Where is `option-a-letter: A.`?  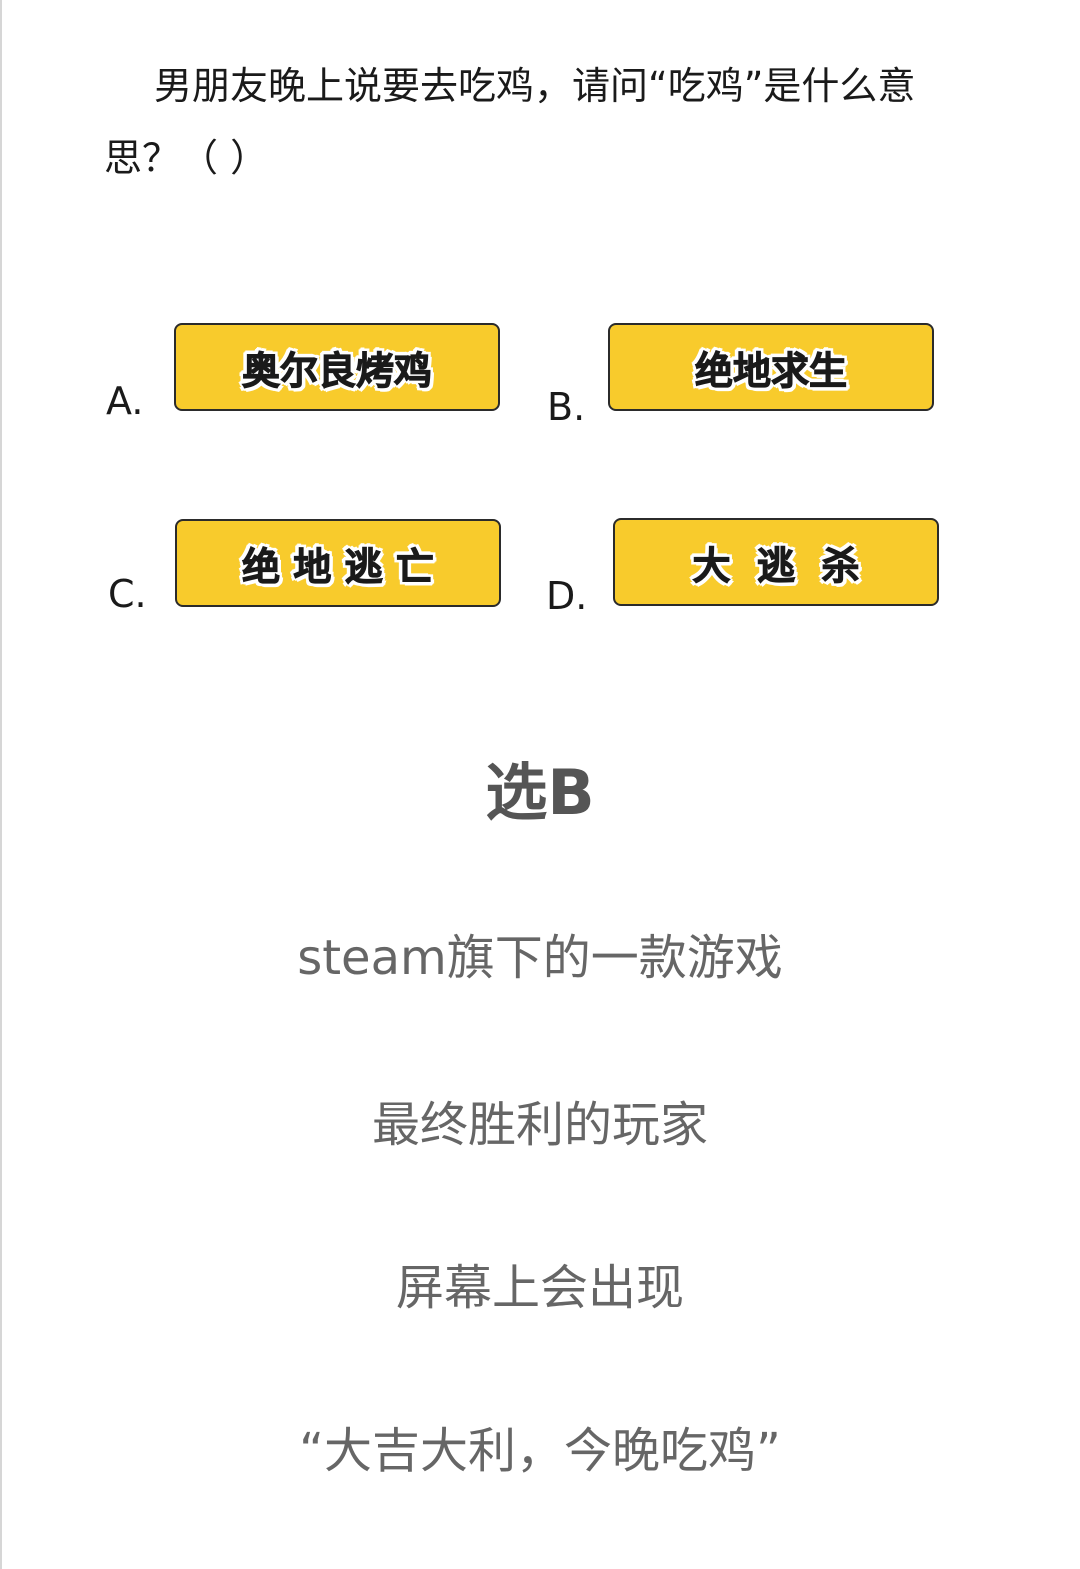
option-a-letter: A. is located at coordinates (125, 401).